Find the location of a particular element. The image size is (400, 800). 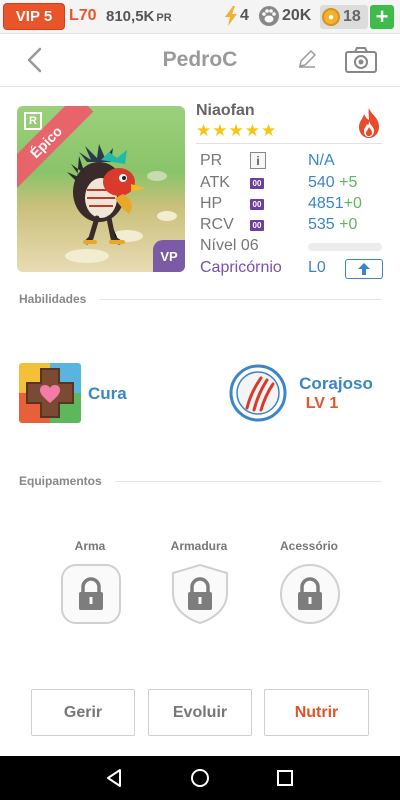

rcv-level-badge: 00 is located at coordinates (257, 225).